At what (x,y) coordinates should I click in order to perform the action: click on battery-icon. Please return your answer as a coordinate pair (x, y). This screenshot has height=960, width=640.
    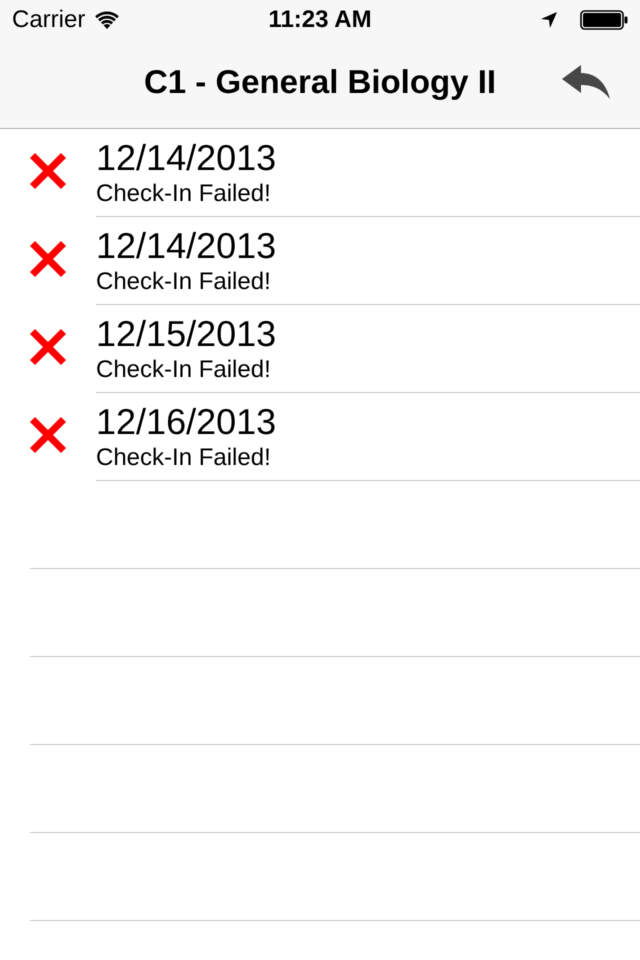
    Looking at the image, I should click on (604, 20).